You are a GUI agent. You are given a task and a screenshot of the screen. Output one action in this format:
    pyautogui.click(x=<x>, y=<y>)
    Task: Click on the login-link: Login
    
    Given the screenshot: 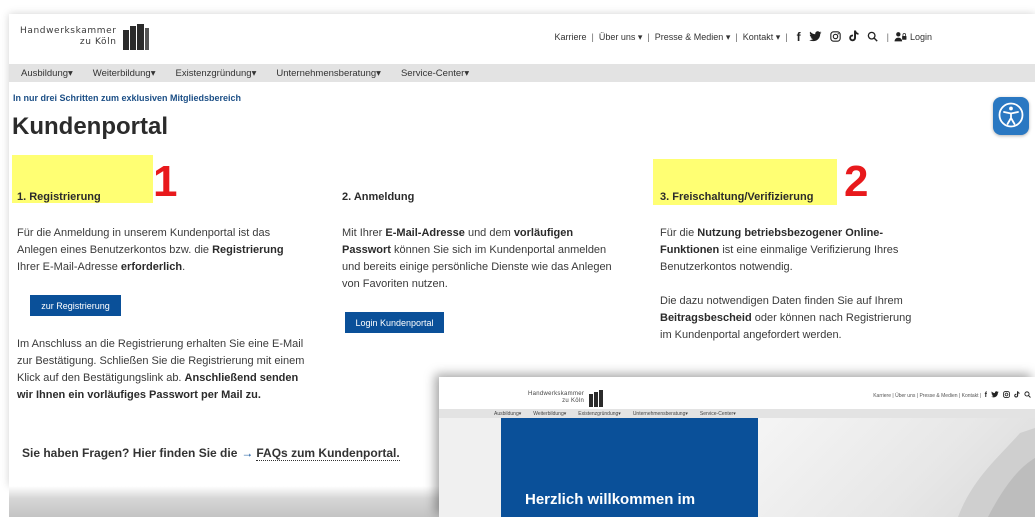 What is the action you would take?
    pyautogui.click(x=913, y=37)
    